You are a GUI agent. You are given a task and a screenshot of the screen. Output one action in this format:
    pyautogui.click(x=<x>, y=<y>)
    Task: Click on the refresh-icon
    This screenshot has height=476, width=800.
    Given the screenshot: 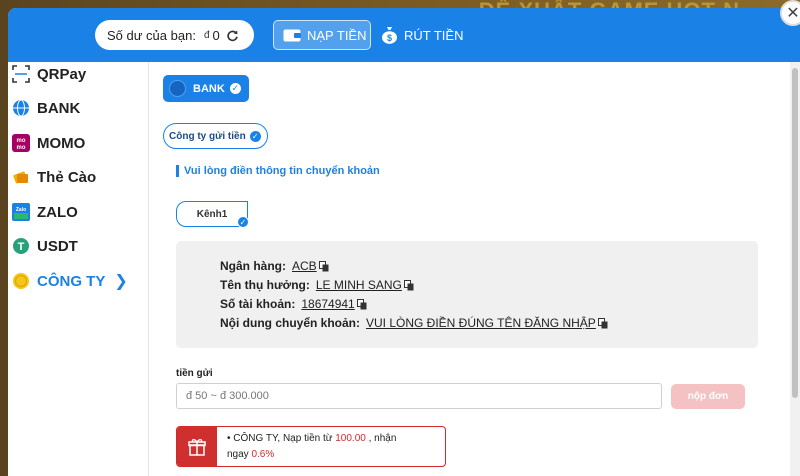 What is the action you would take?
    pyautogui.click(x=232, y=35)
    